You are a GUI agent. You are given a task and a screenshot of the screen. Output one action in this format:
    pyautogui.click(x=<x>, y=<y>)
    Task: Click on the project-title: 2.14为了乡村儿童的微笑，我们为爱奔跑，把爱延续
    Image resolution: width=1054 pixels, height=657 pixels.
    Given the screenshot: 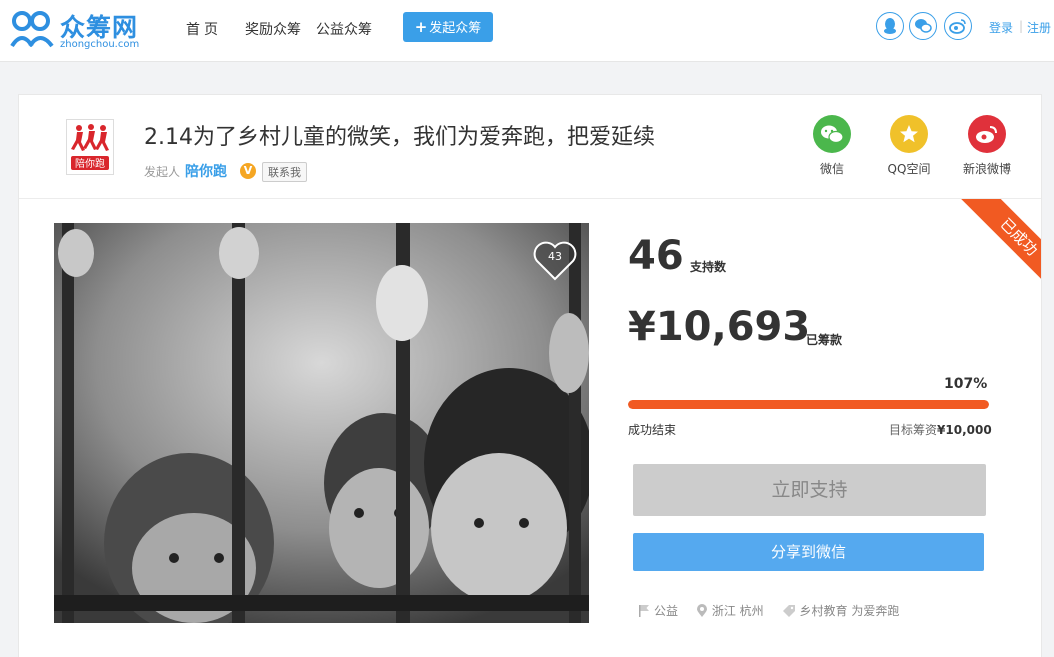 What is the action you would take?
    pyautogui.click(x=399, y=137)
    